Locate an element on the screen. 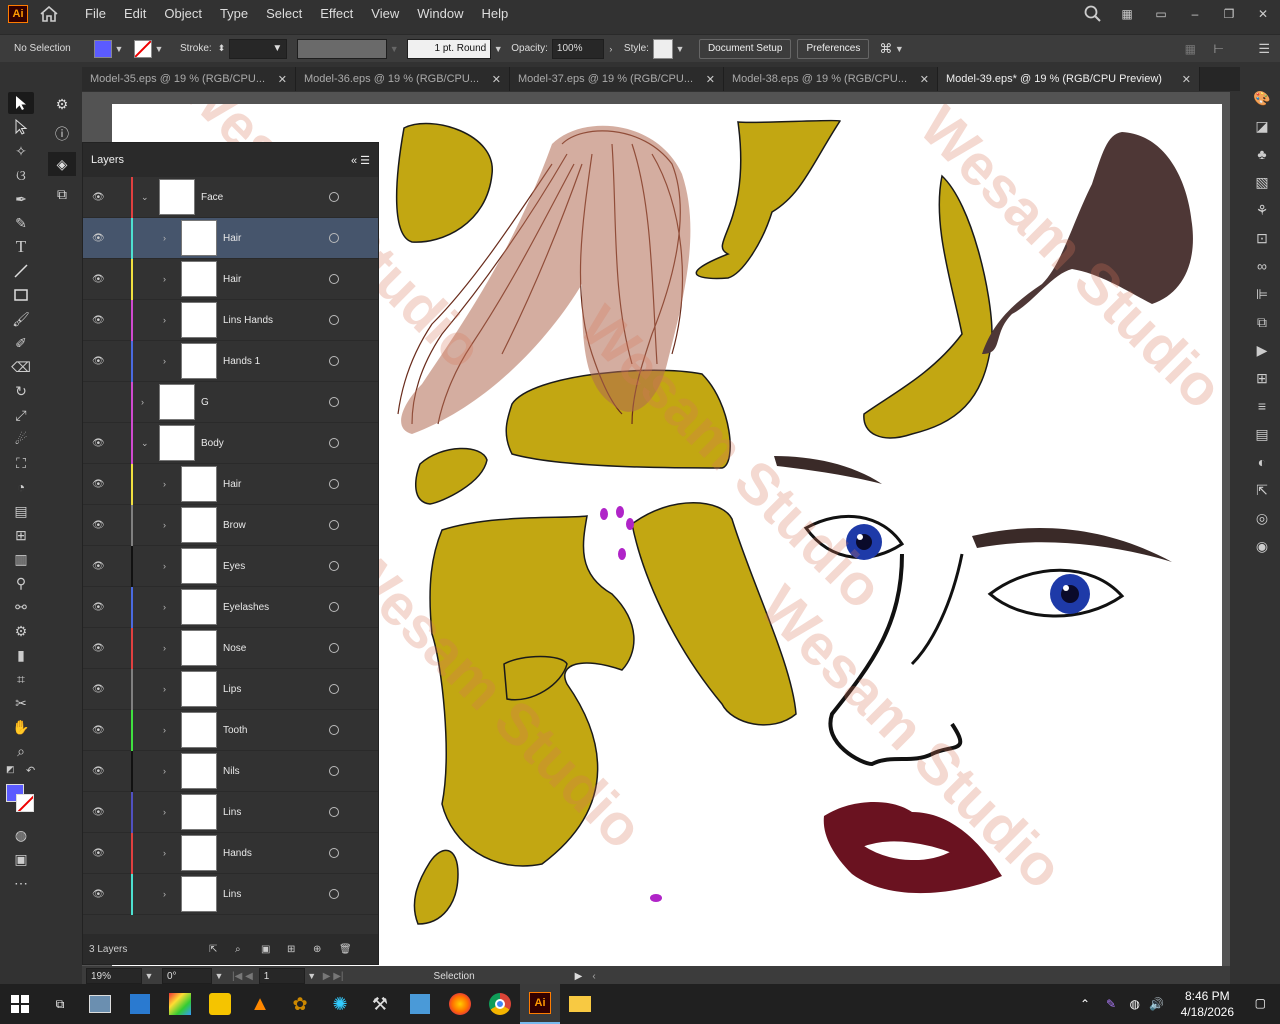 This screenshot has width=1280, height=1024. recolor-icon: ⌘ is located at coordinates (885, 49).